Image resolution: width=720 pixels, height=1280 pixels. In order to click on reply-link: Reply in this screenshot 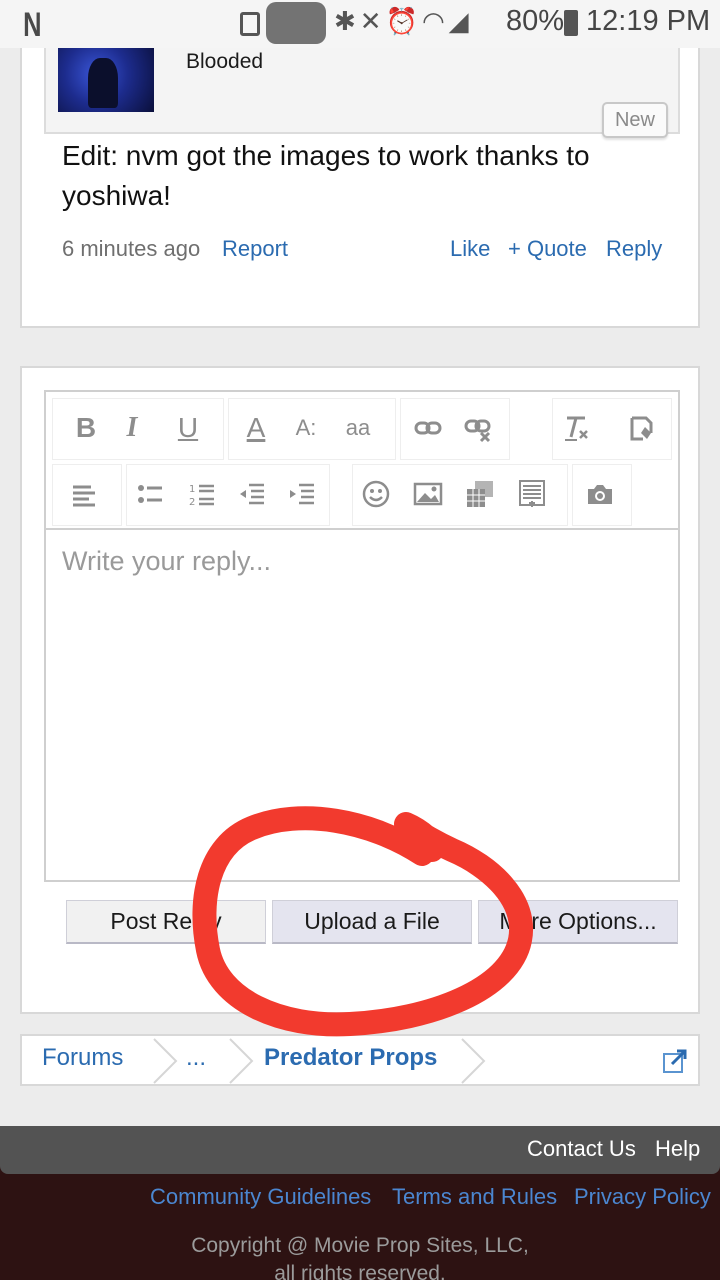, I will do `click(634, 249)`.